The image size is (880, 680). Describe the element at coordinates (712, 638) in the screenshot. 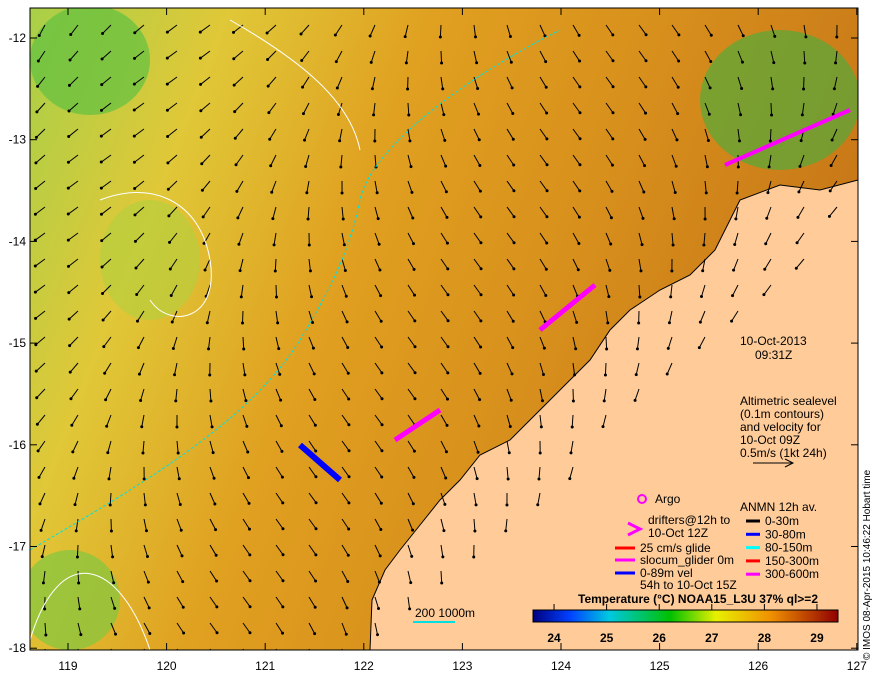

I see `colorbar-tick-label: 27` at that location.